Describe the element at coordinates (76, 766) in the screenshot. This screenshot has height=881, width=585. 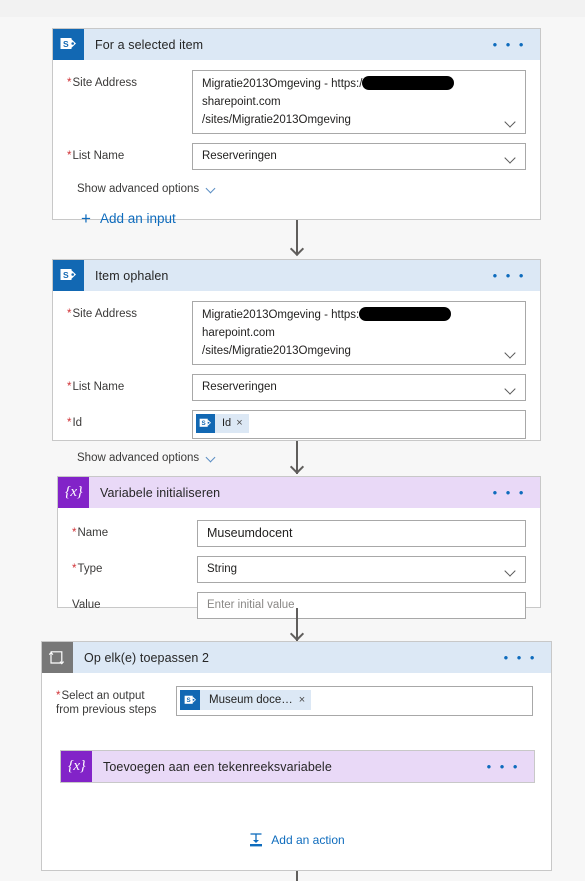
I see `variable-icon: {x}` at that location.